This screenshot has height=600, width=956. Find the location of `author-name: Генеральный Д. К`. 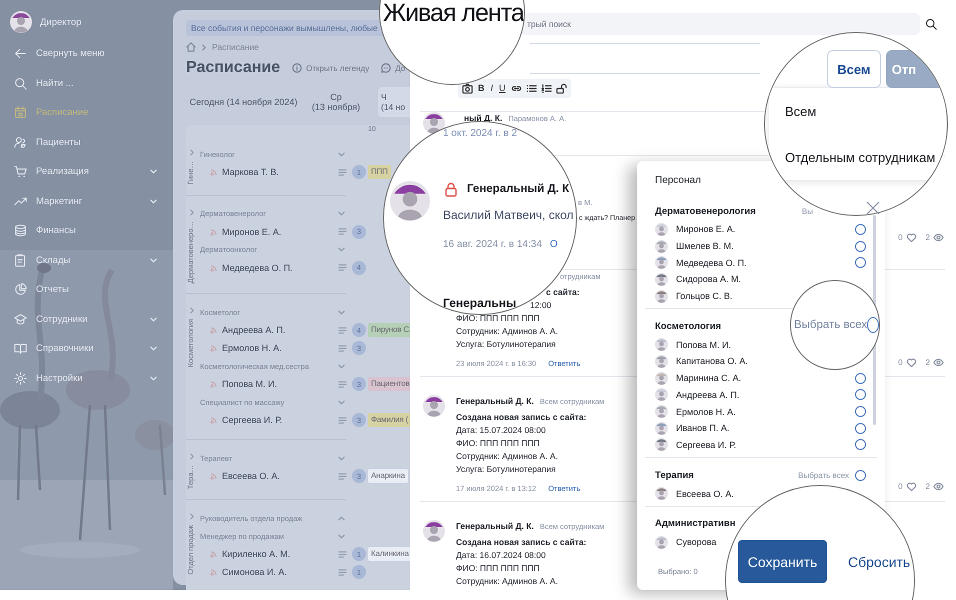

author-name: Генеральный Д. К is located at coordinates (518, 189).